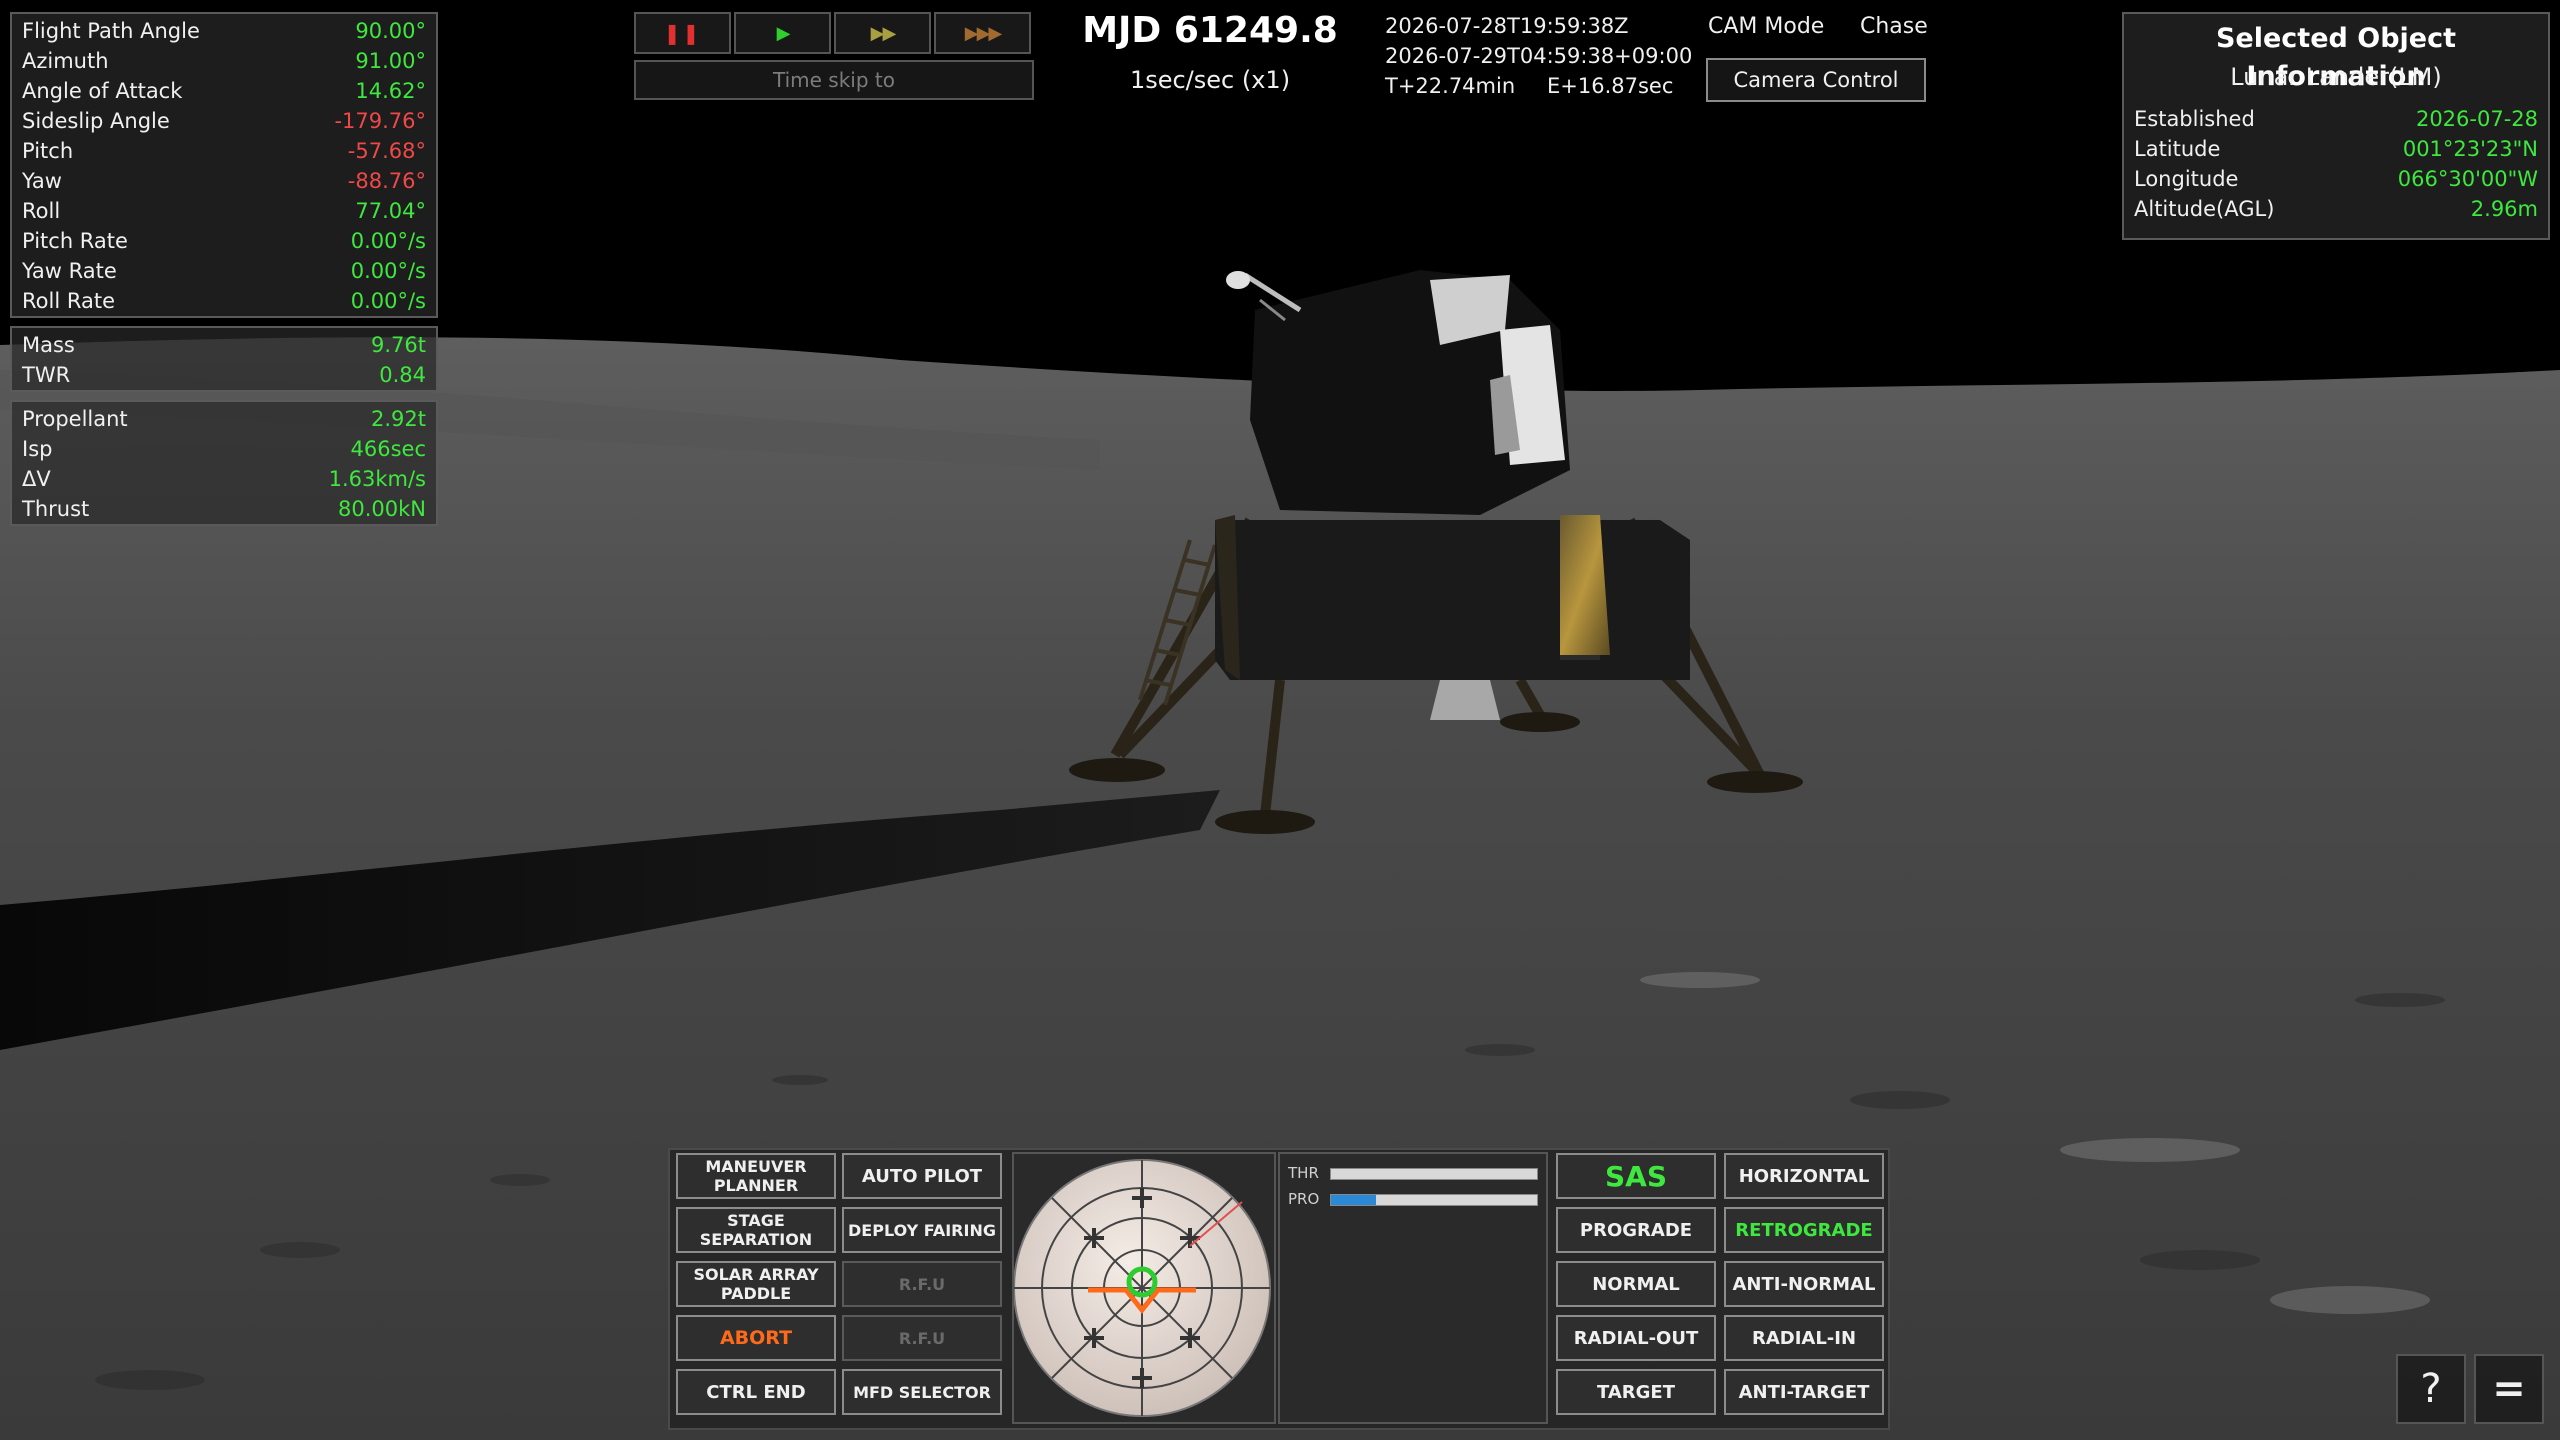  Describe the element at coordinates (96, 121) in the screenshot. I see `telemetry-label: Sideslip Angle` at that location.